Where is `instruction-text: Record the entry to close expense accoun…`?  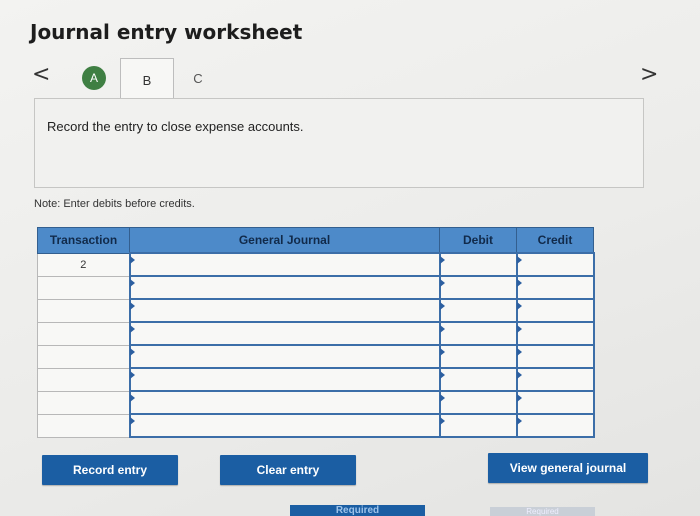 instruction-text: Record the entry to close expense accoun… is located at coordinates (175, 126).